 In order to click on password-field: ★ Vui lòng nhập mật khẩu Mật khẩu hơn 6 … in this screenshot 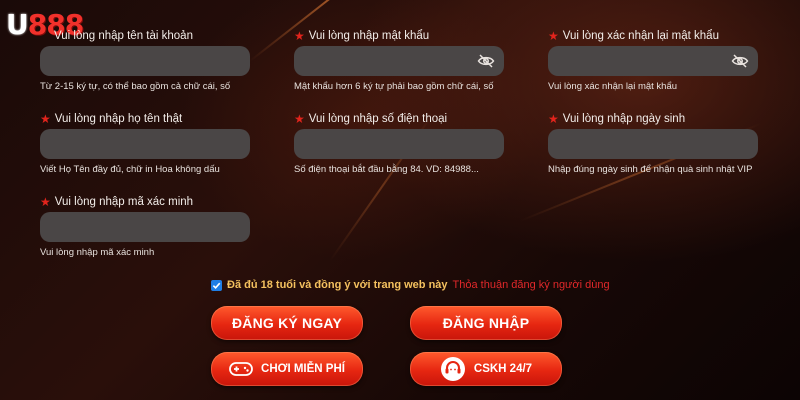, I will do `click(400, 60)`.